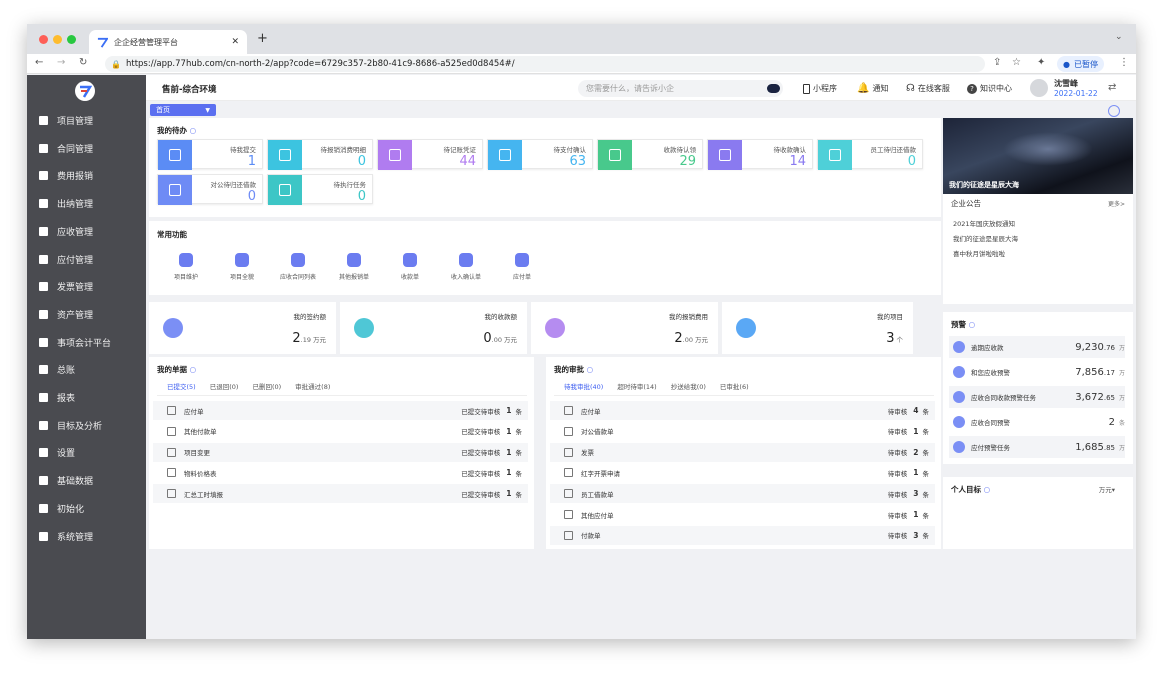  Describe the element at coordinates (817, 328) in the screenshot. I see `stat-card: 我的项目 3 个` at that location.